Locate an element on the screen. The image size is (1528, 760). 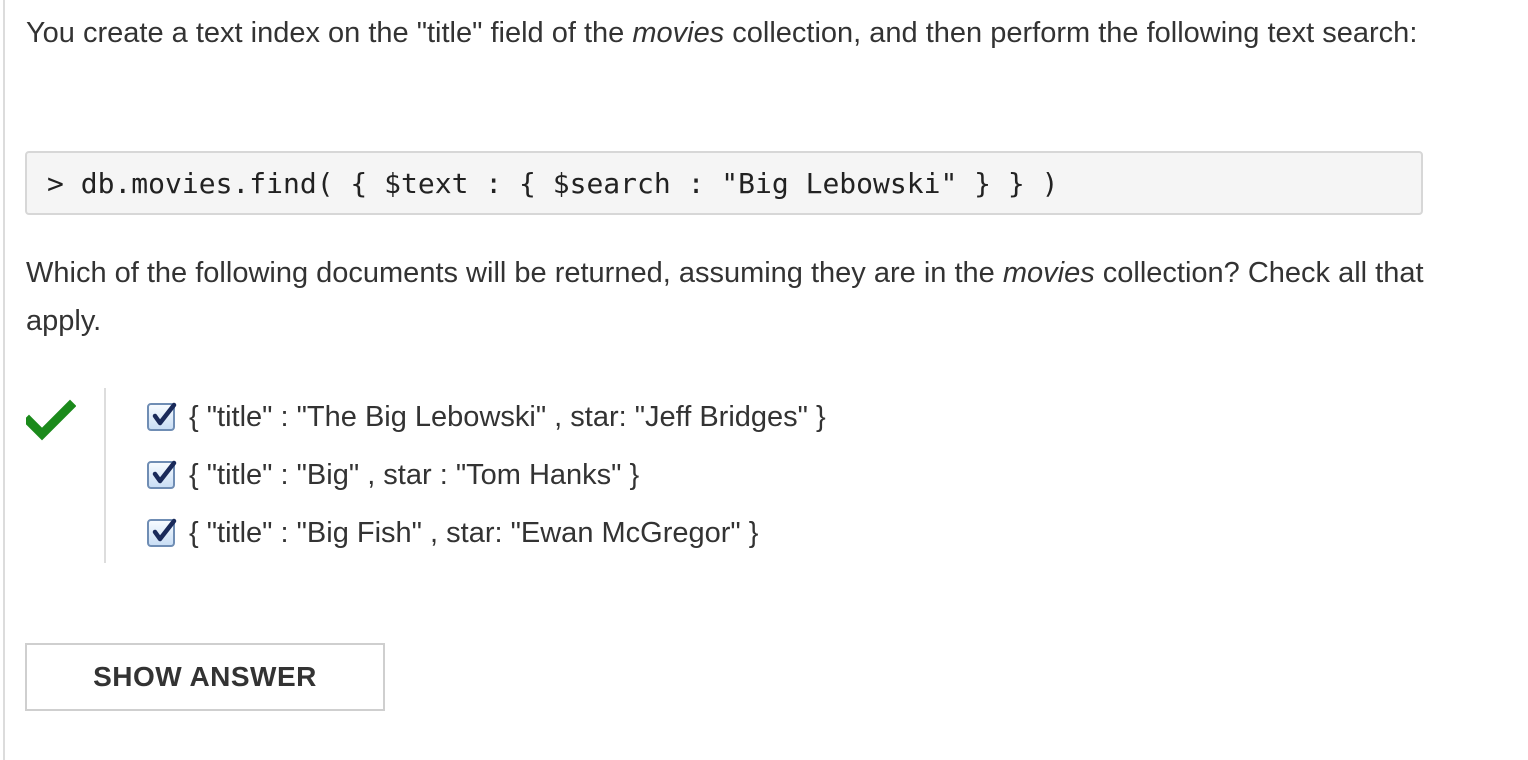
show-answer-button: SHOW ANSWER is located at coordinates (205, 677).